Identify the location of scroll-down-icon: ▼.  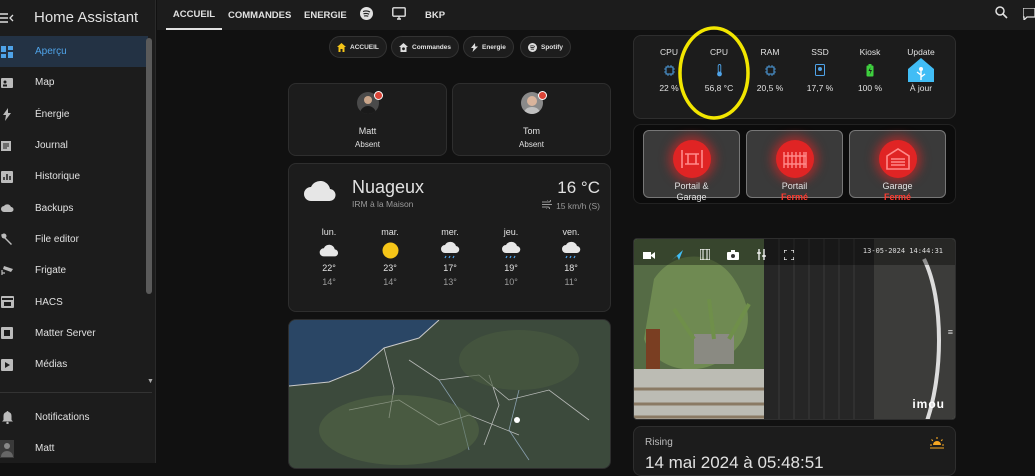
(150, 381).